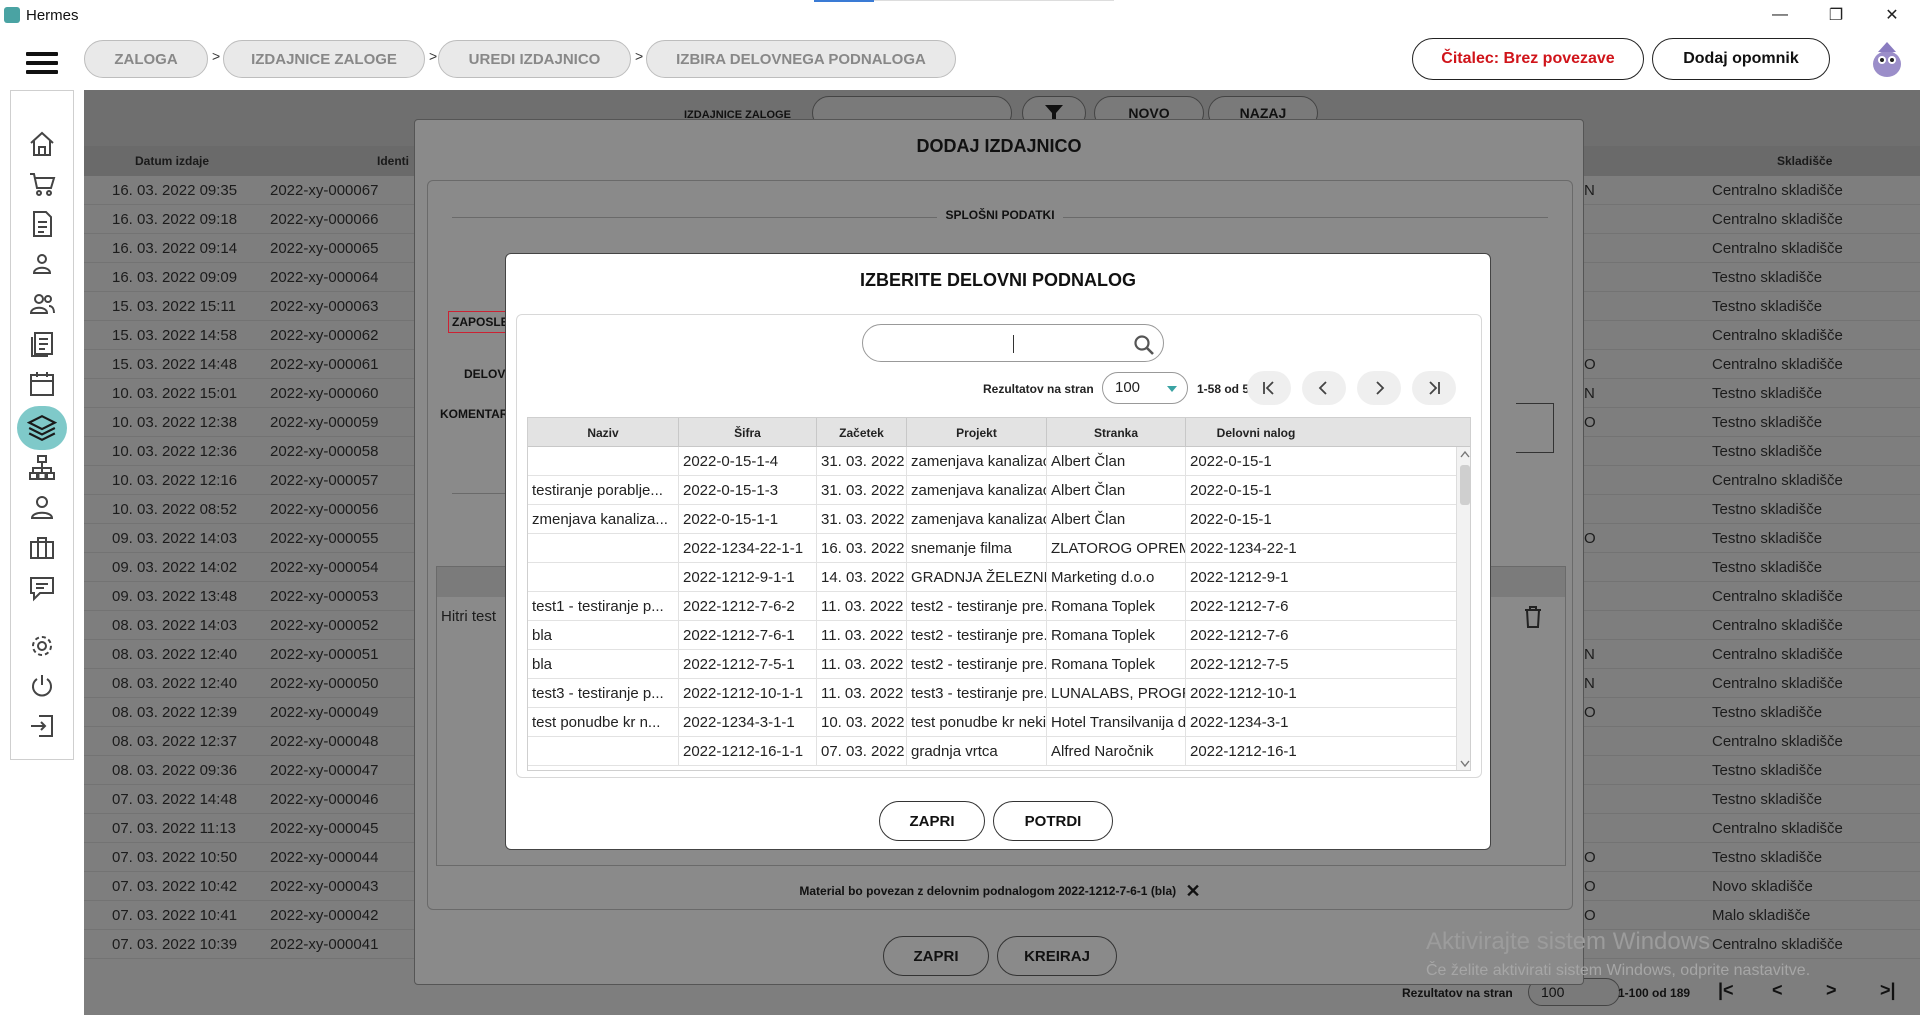 The image size is (1920, 1025). I want to click on background-prev-page-icon: <, so click(1777, 990).